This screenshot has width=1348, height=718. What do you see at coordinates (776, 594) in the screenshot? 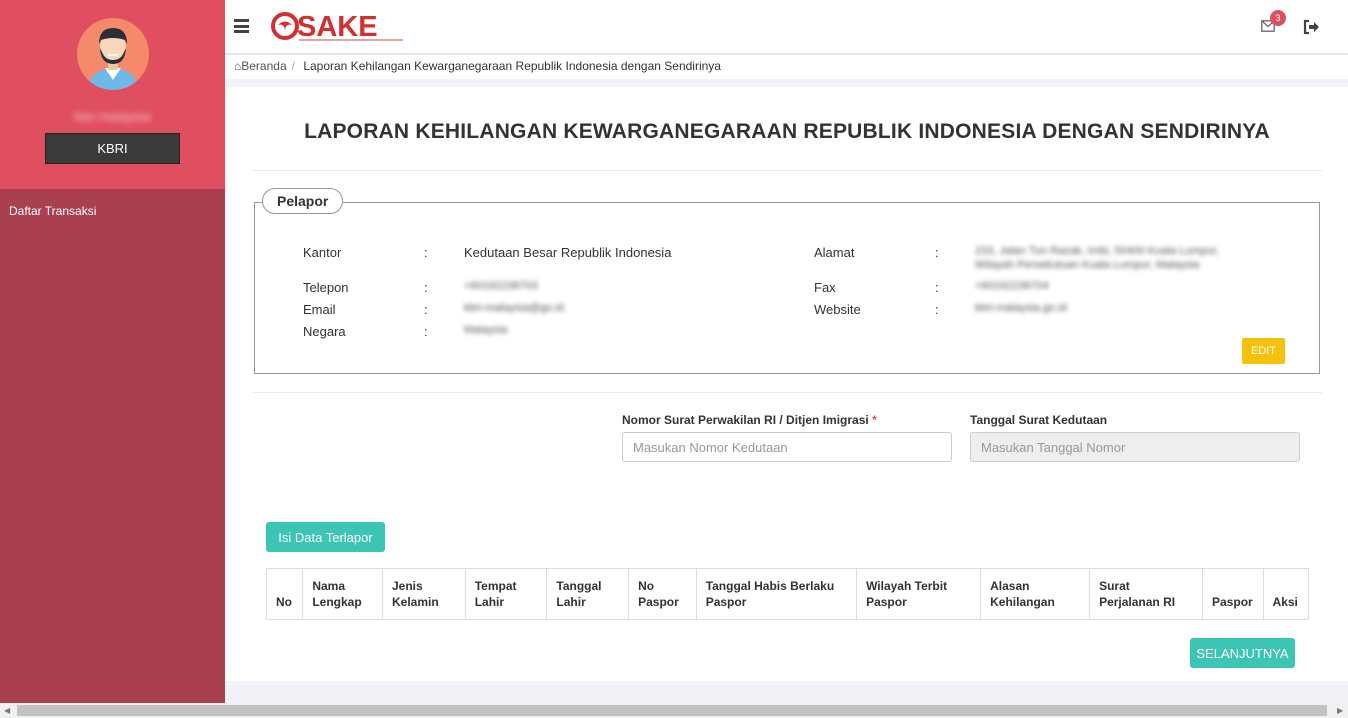
I see `table-header-cell: Tanggal Habis Berlaku Paspor` at bounding box center [776, 594].